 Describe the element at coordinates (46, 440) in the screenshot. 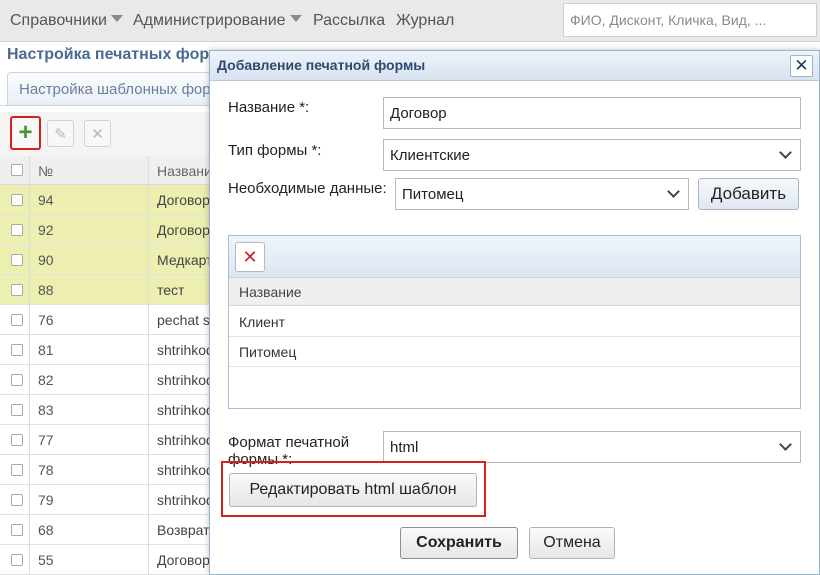

I see `row-number: 77` at that location.